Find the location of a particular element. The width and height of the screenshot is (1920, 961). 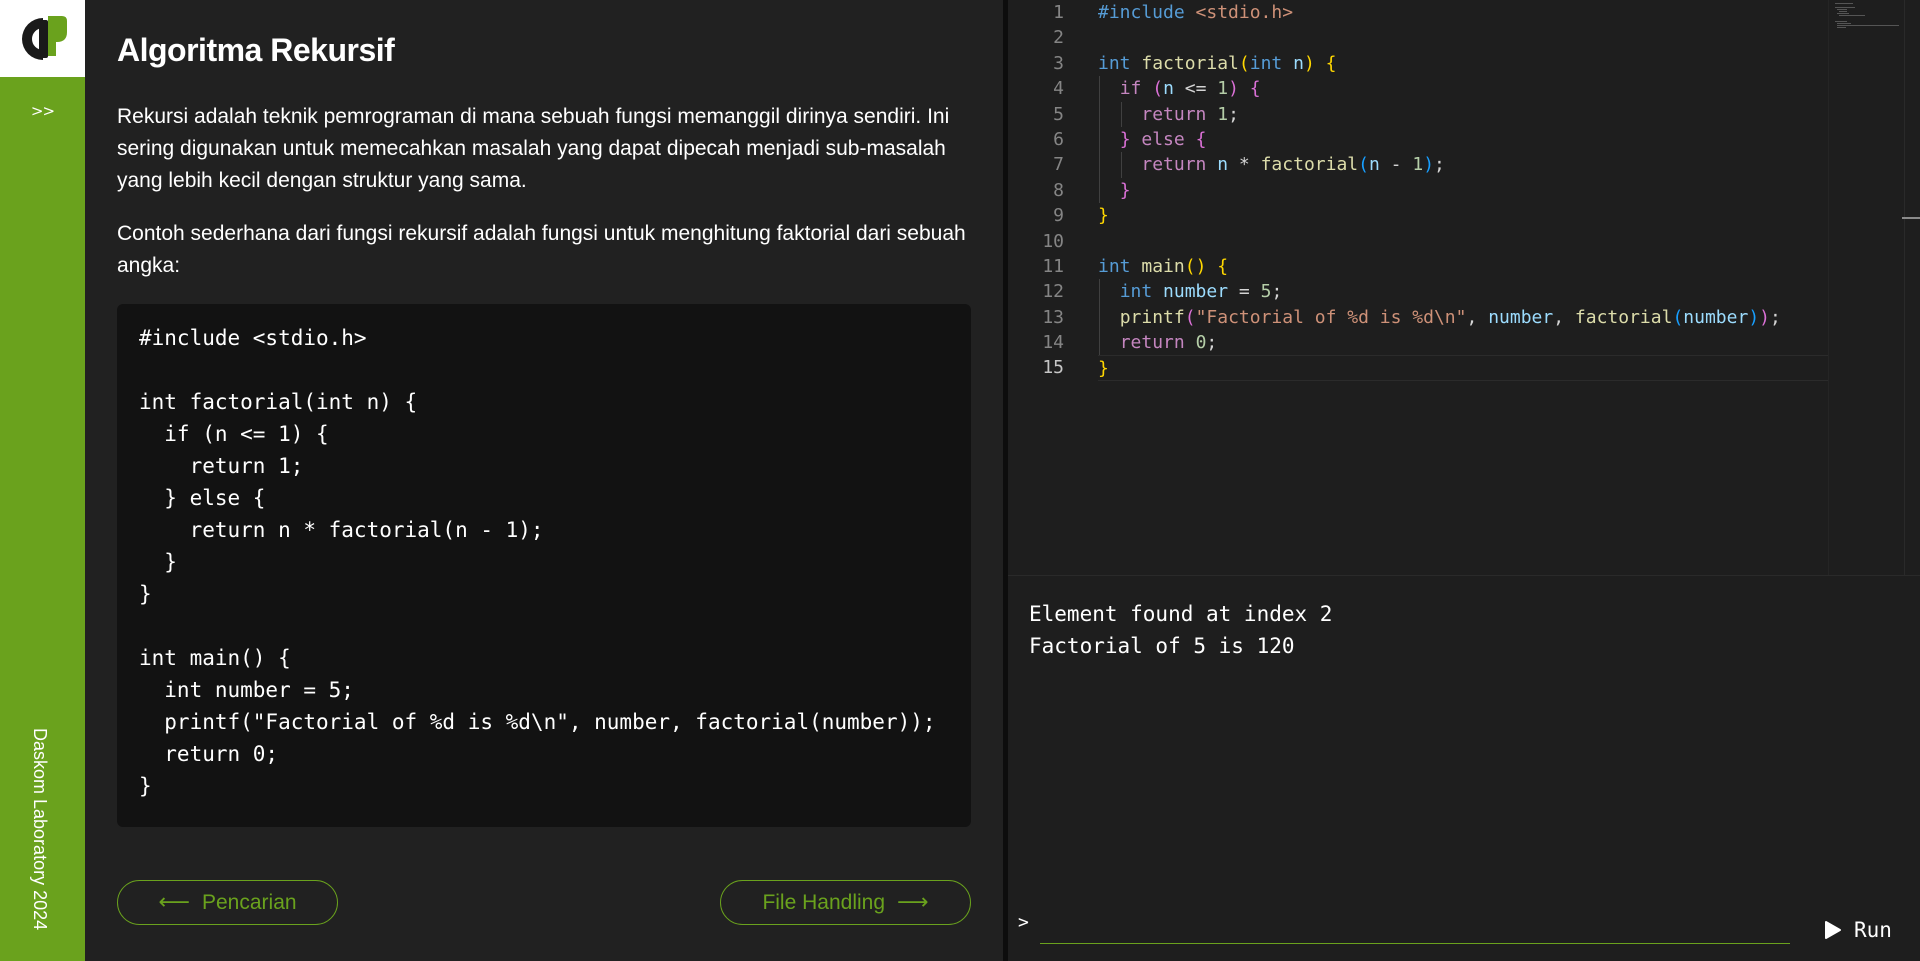

line-number: 9 is located at coordinates (1058, 216).